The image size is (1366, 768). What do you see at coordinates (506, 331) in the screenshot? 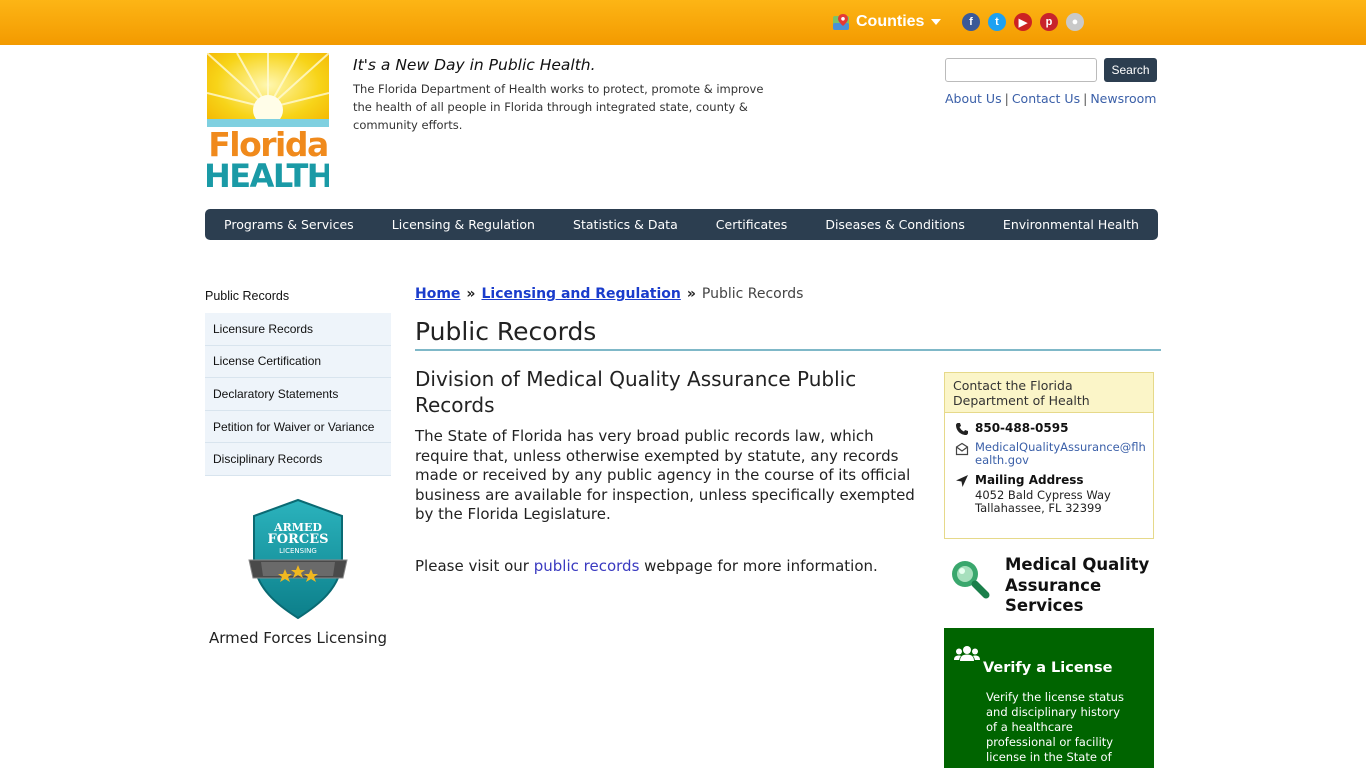
I see `page-title: Public Records` at bounding box center [506, 331].